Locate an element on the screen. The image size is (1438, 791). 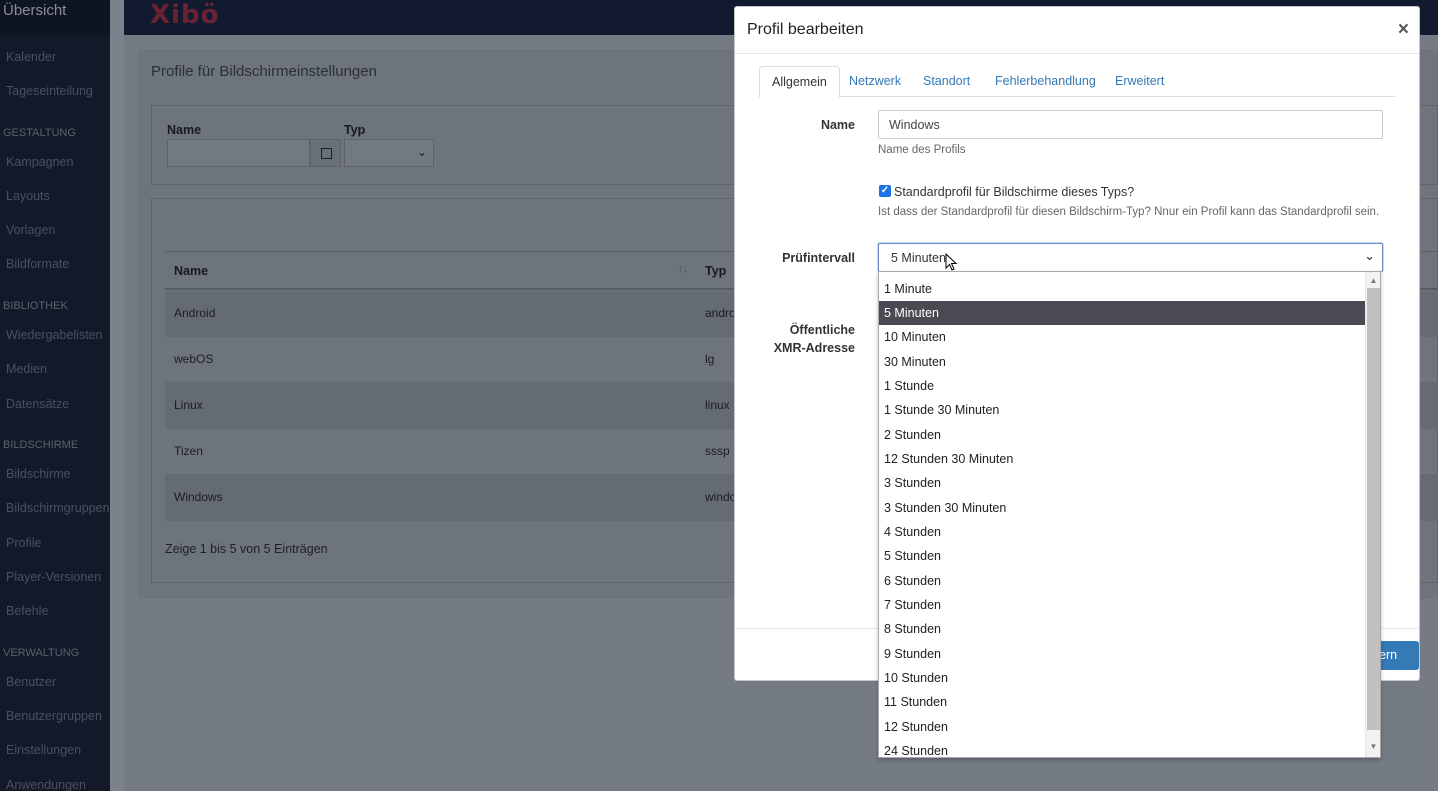
sidebar-item-bildformate: Bildformate is located at coordinates (37, 264).